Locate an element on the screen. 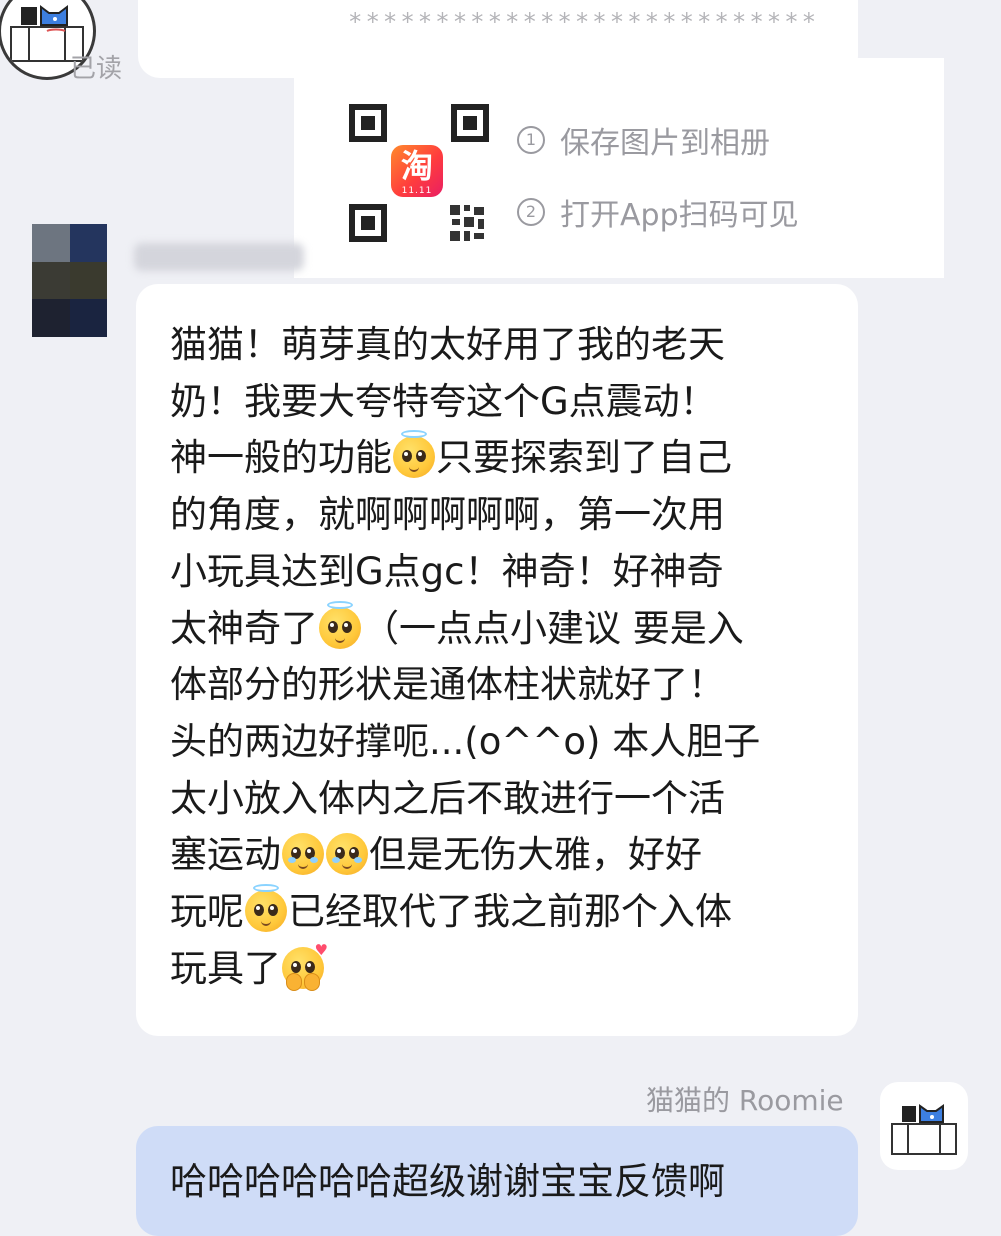 Image resolution: width=1001 pixels, height=1236 pixels. message-text-segment: 猫猫！萌芽真的太好用了我的老天 is located at coordinates (447, 344).